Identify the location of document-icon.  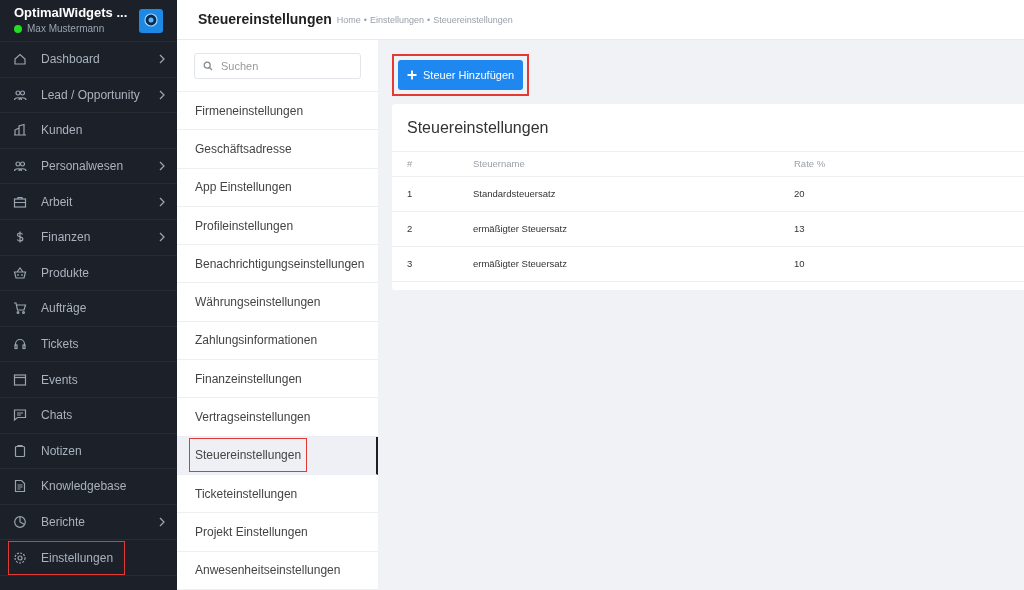
(20, 486).